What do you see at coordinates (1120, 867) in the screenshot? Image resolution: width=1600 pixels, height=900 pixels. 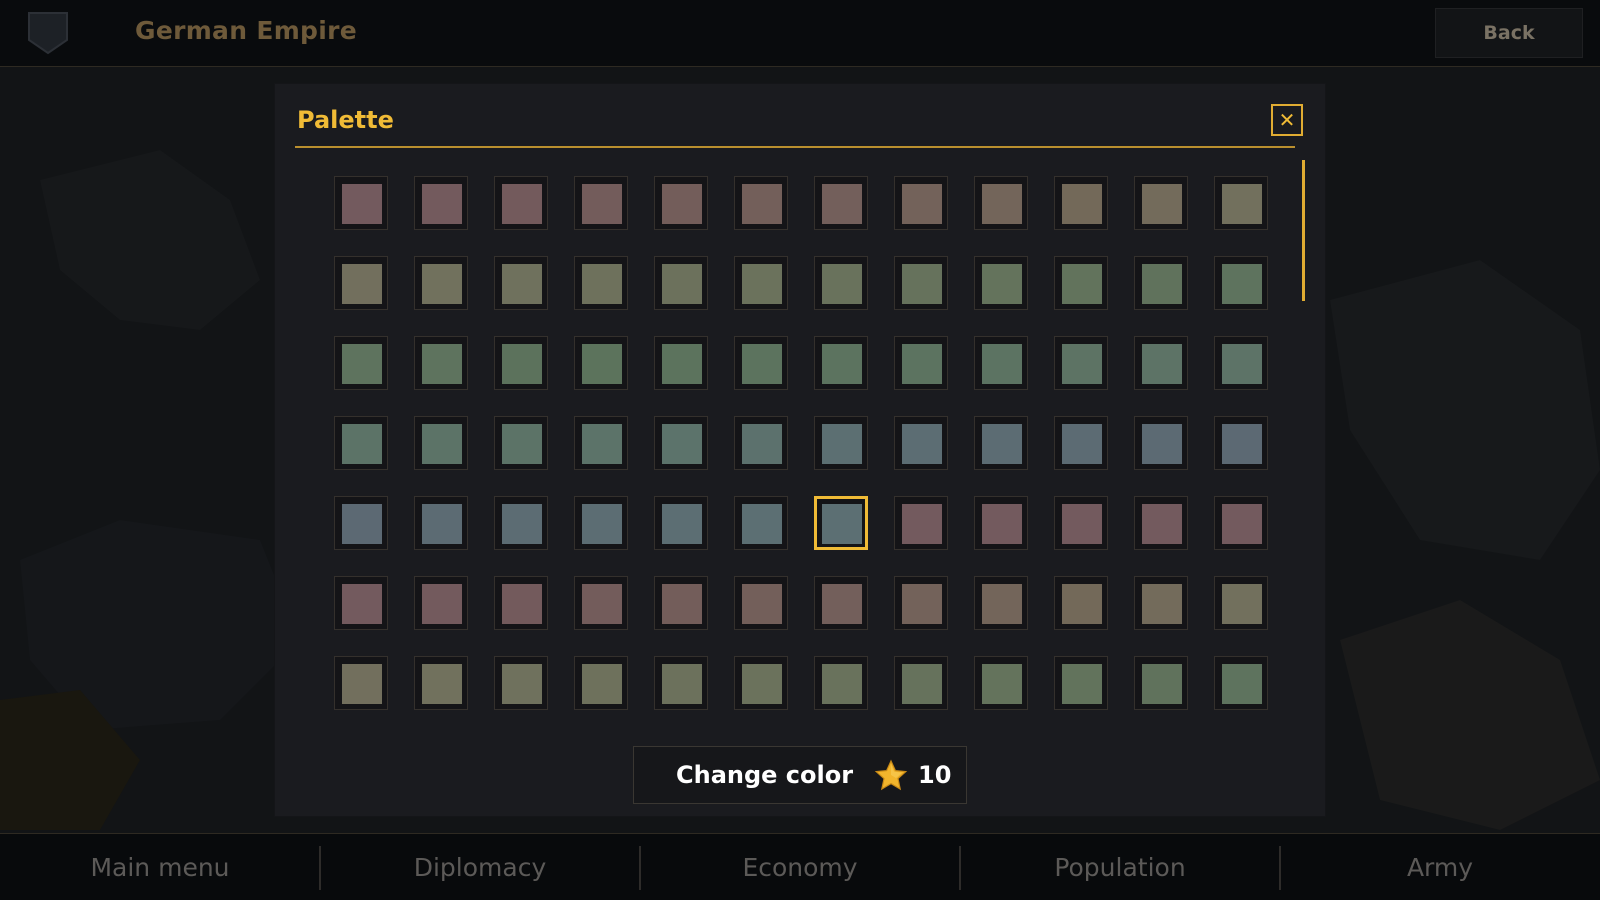 I see `nav-population: Population` at bounding box center [1120, 867].